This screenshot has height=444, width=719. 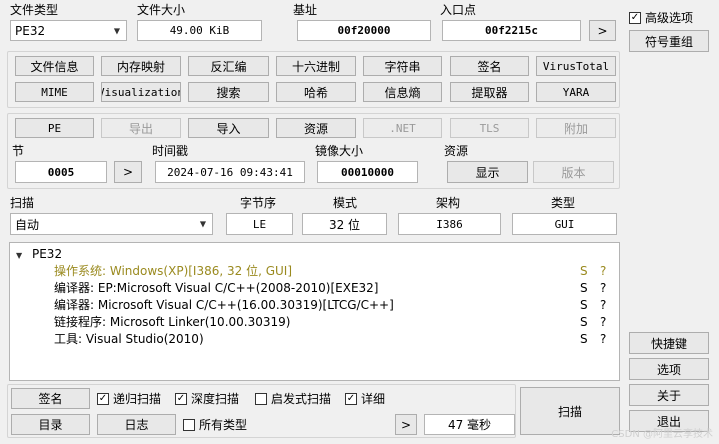 What do you see at coordinates (215, 399) in the screenshot?
I see `deep-scan-label: 深度扫描` at bounding box center [215, 399].